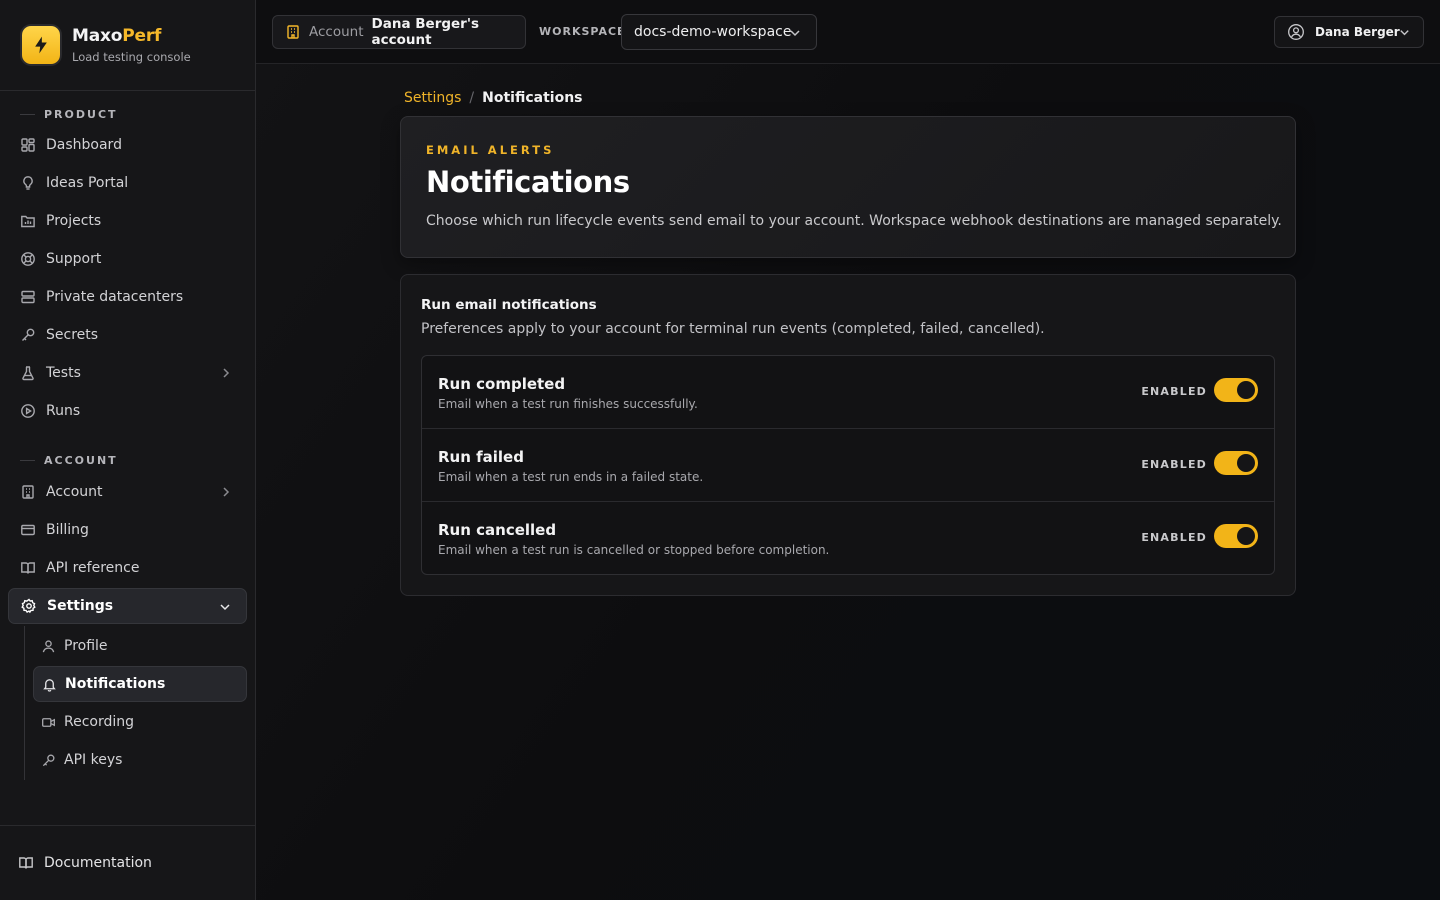 The height and width of the screenshot is (900, 1440). What do you see at coordinates (115, 297) in the screenshot?
I see `sidebar-item-label: Private datacenters` at bounding box center [115, 297].